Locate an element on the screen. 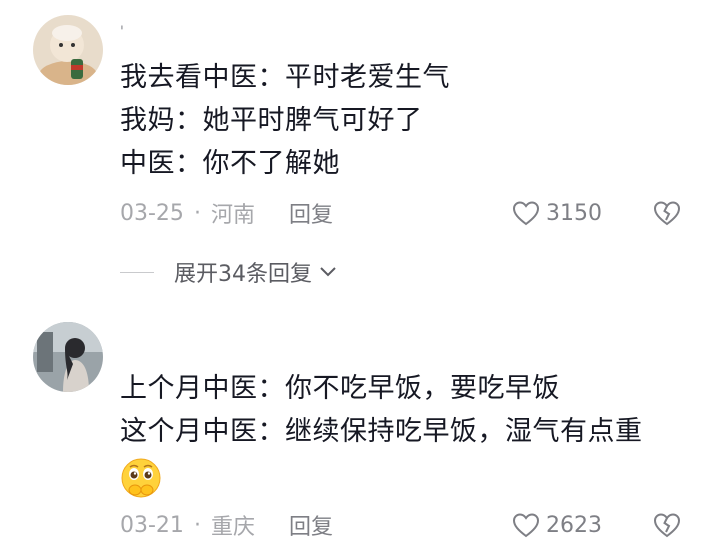 This screenshot has width=720, height=555. like-button: 2623 is located at coordinates (557, 525).